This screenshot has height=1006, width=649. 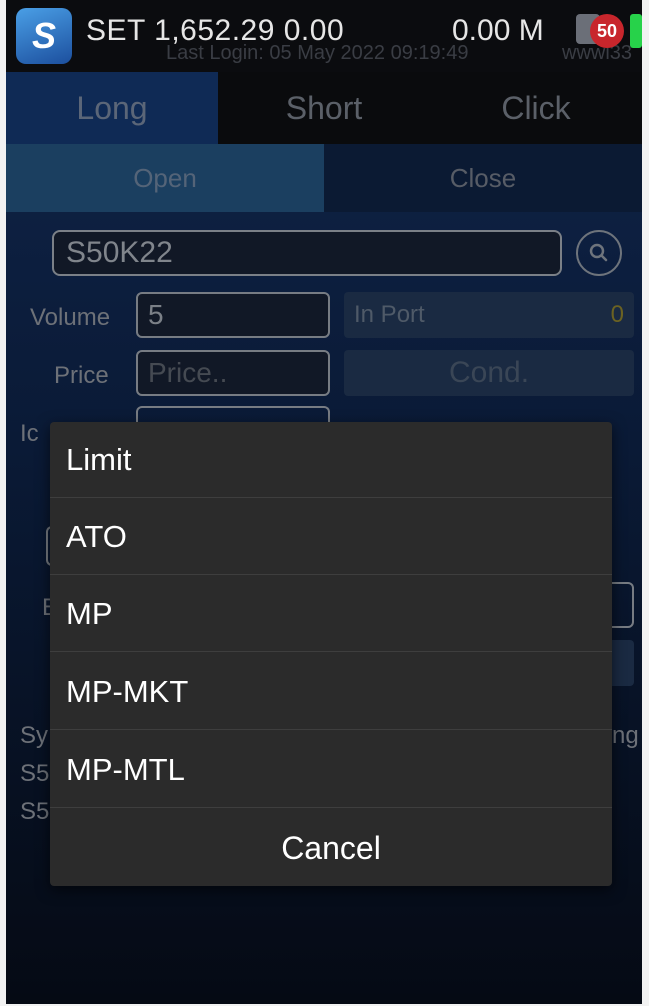 What do you see at coordinates (331, 537) in the screenshot?
I see `option-ato: ATO` at bounding box center [331, 537].